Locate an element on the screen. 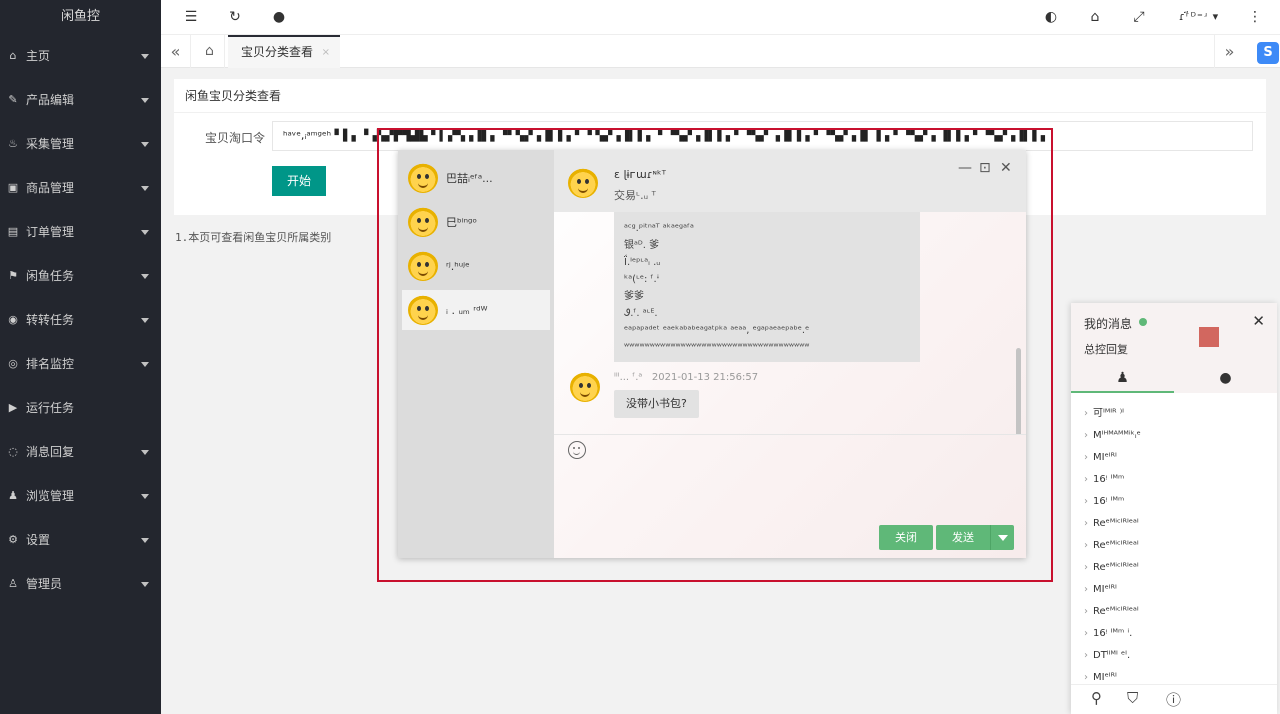 This screenshot has width=1280, height=714. scrollbar is located at coordinates (1018, 391).